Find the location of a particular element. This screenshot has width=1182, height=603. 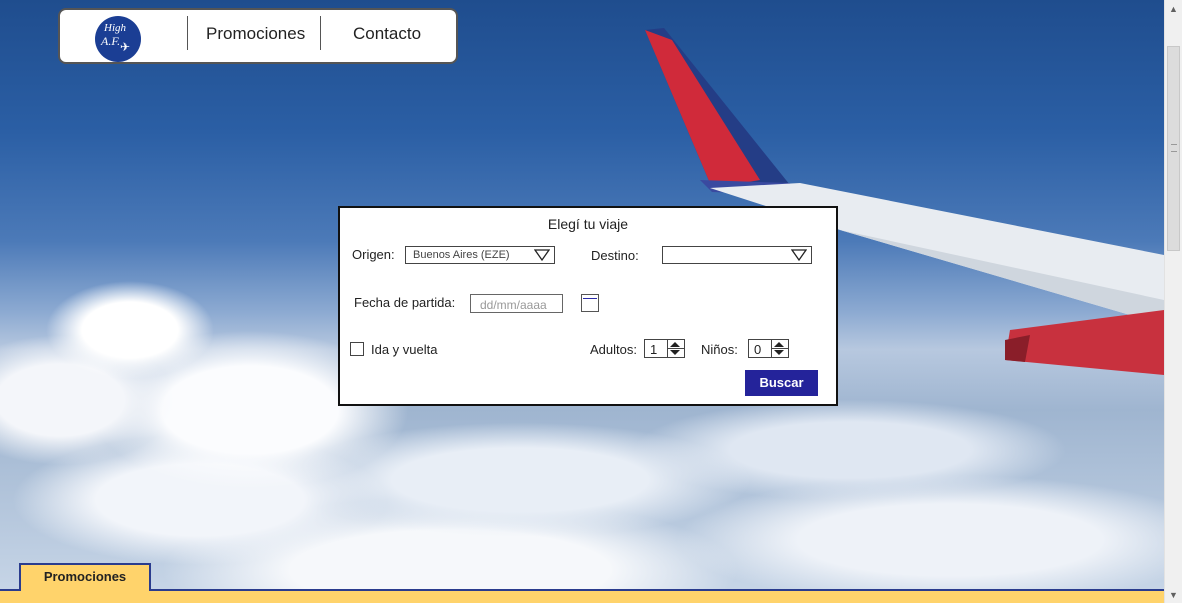

scroll-down-icon: ▼ is located at coordinates (1173, 594).